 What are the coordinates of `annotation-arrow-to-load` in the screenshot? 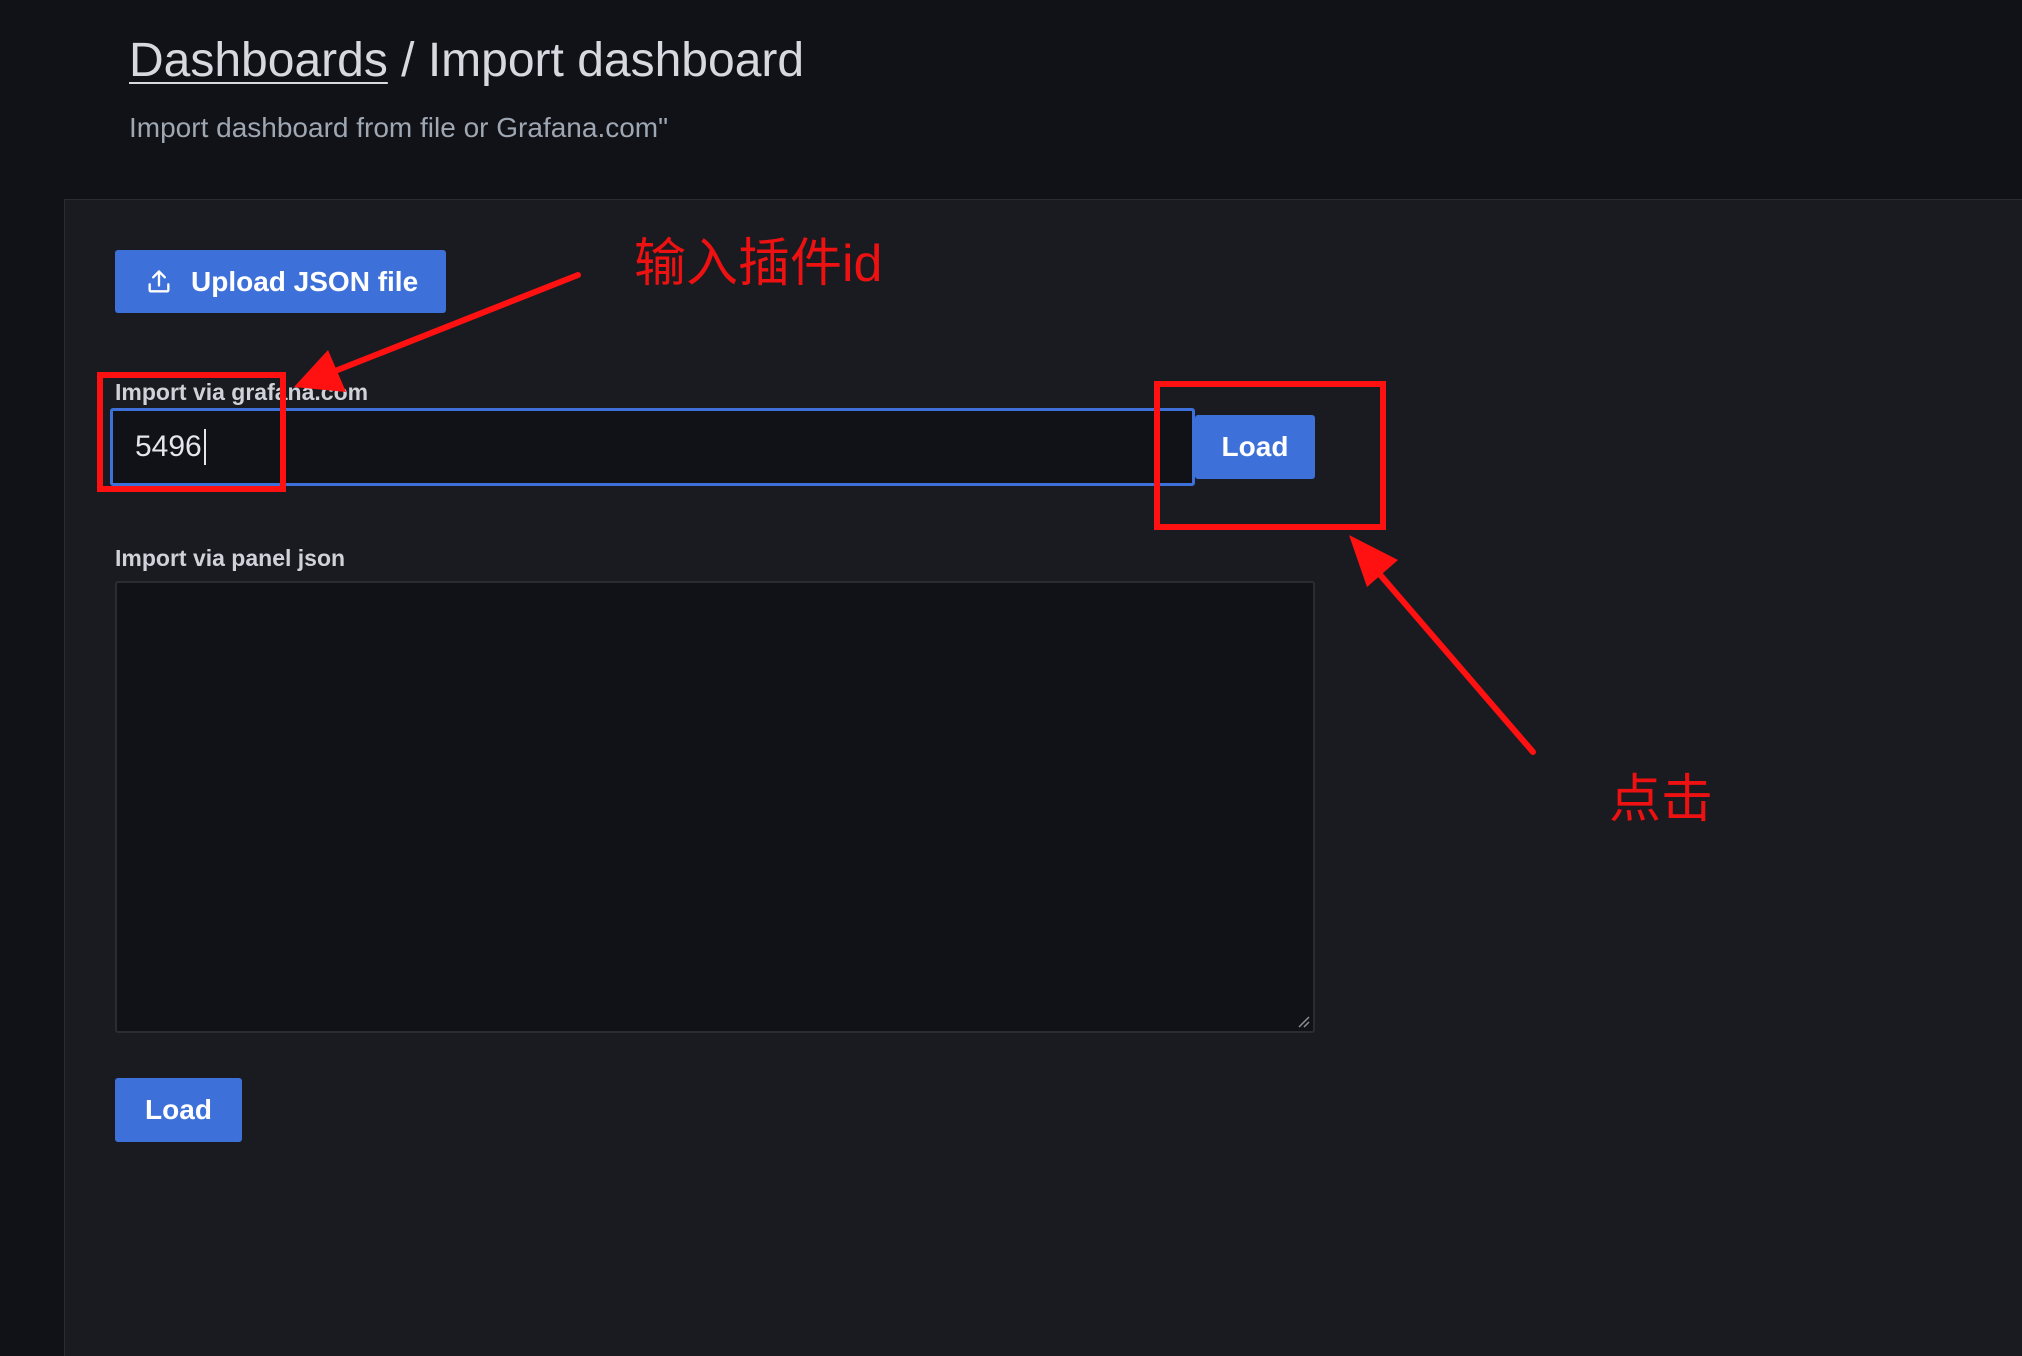 It's located at (1442, 645).